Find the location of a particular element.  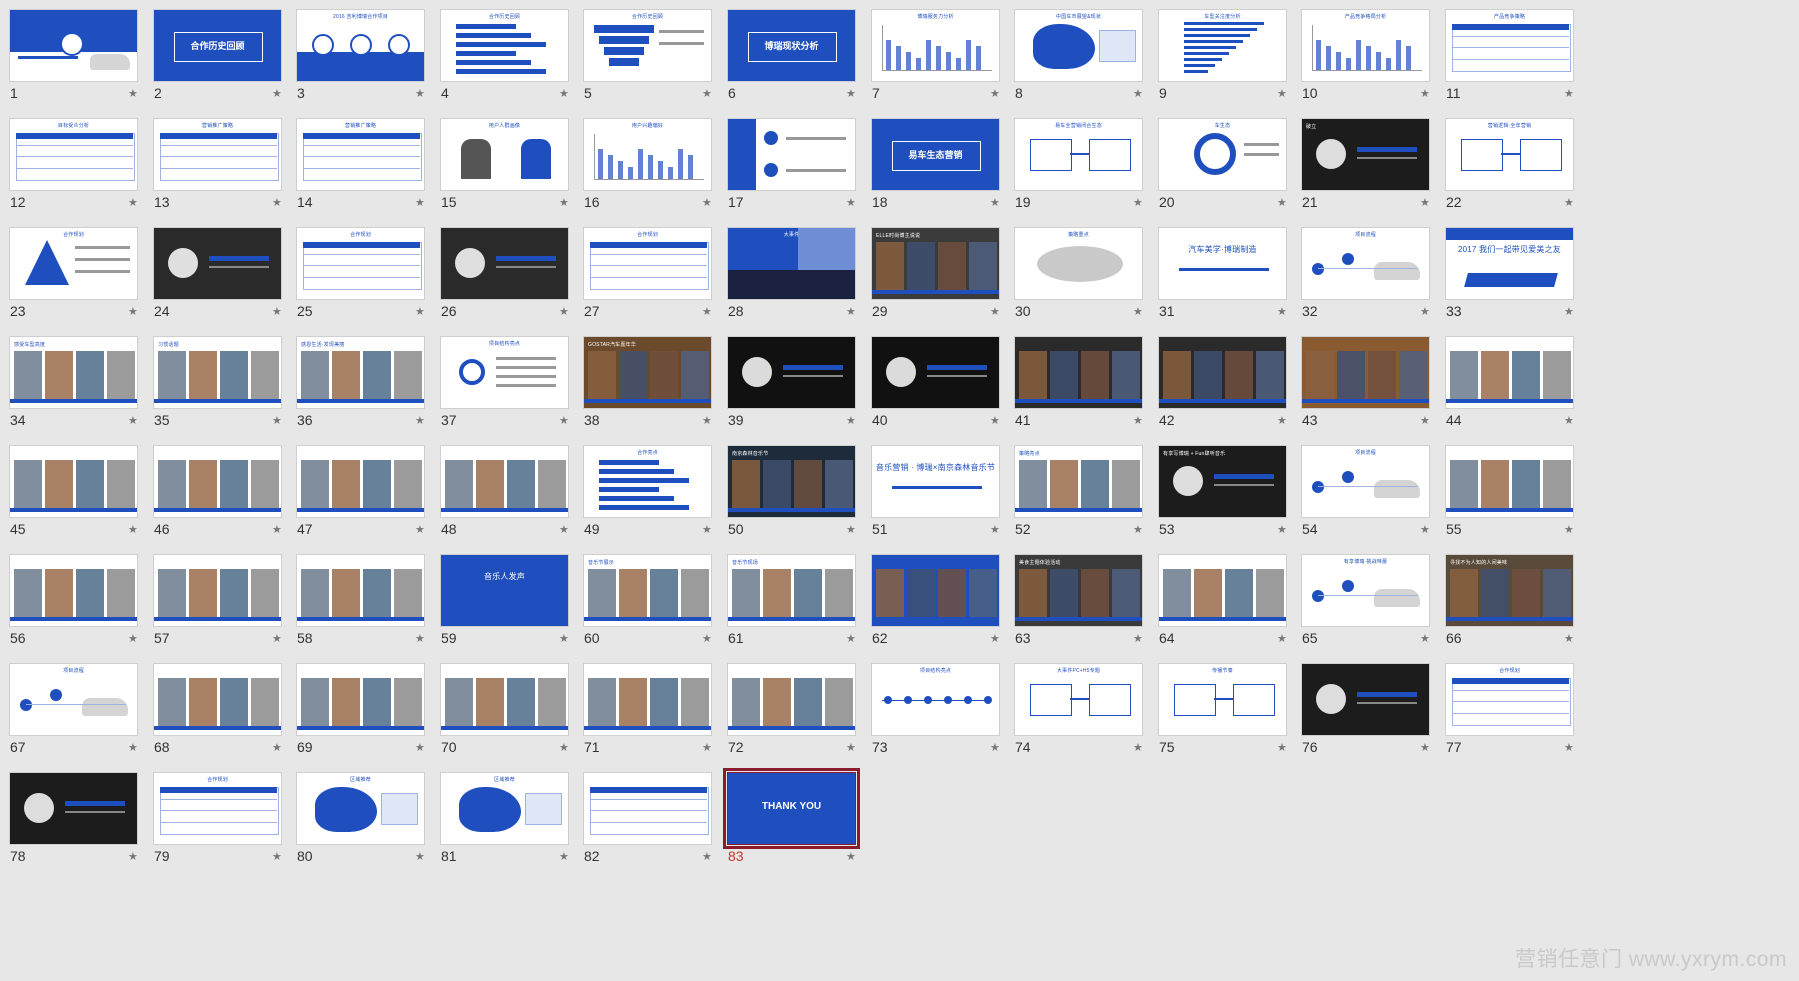

slide-item: 有享博瑞·挑战味蕾 65 ★ is located at coordinates (1365, 607).